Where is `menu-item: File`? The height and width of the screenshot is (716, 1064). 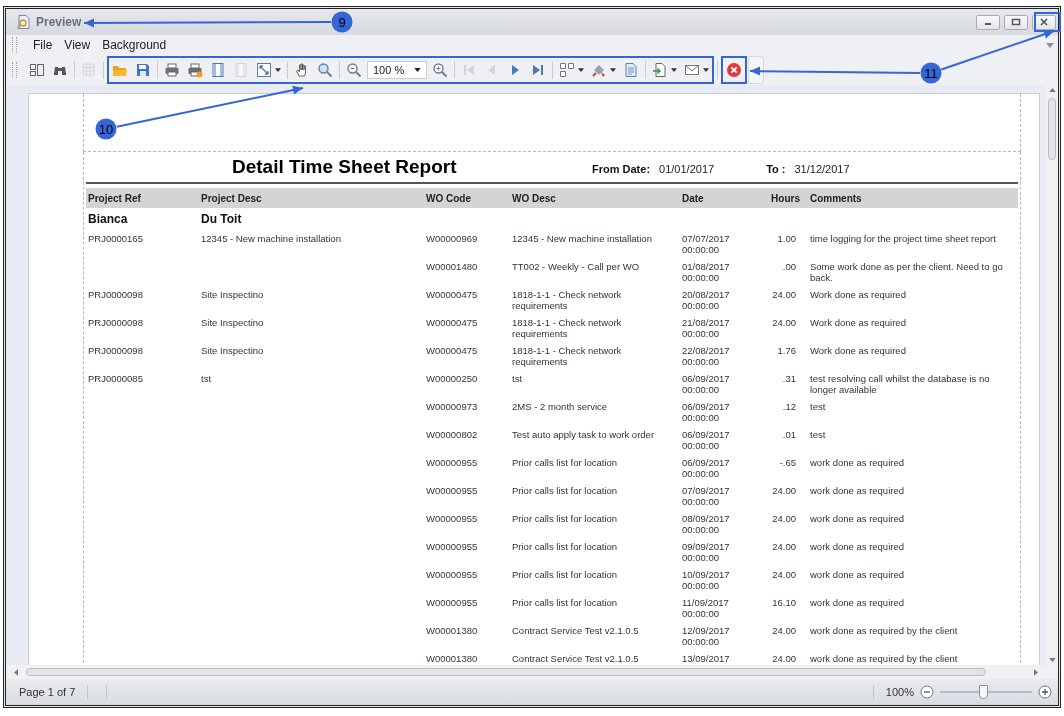 menu-item: File is located at coordinates (43, 45).